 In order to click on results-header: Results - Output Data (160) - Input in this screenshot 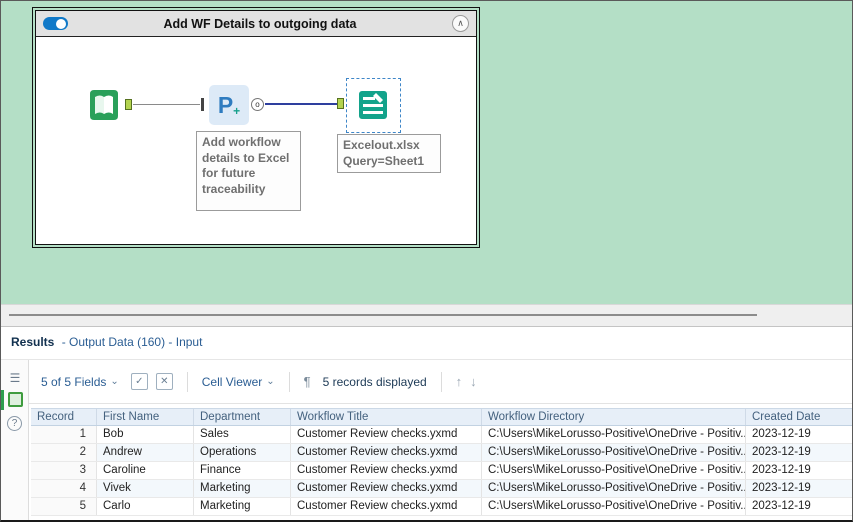, I will do `click(106, 342)`.